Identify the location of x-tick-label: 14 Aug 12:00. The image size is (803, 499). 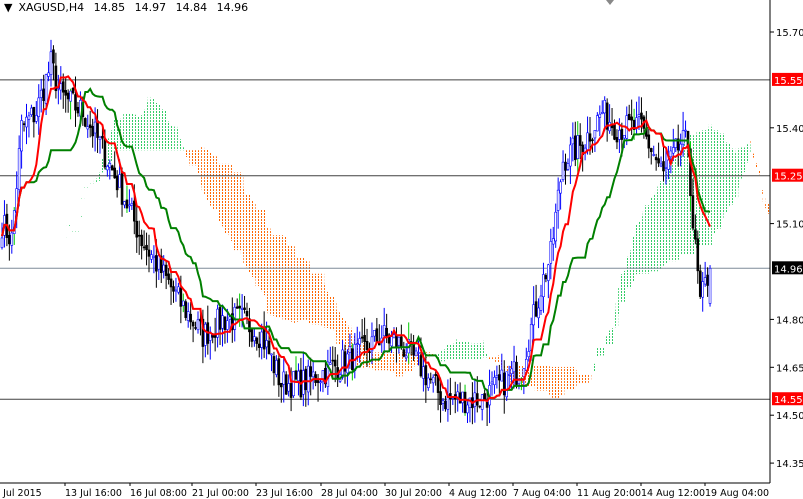
(673, 493).